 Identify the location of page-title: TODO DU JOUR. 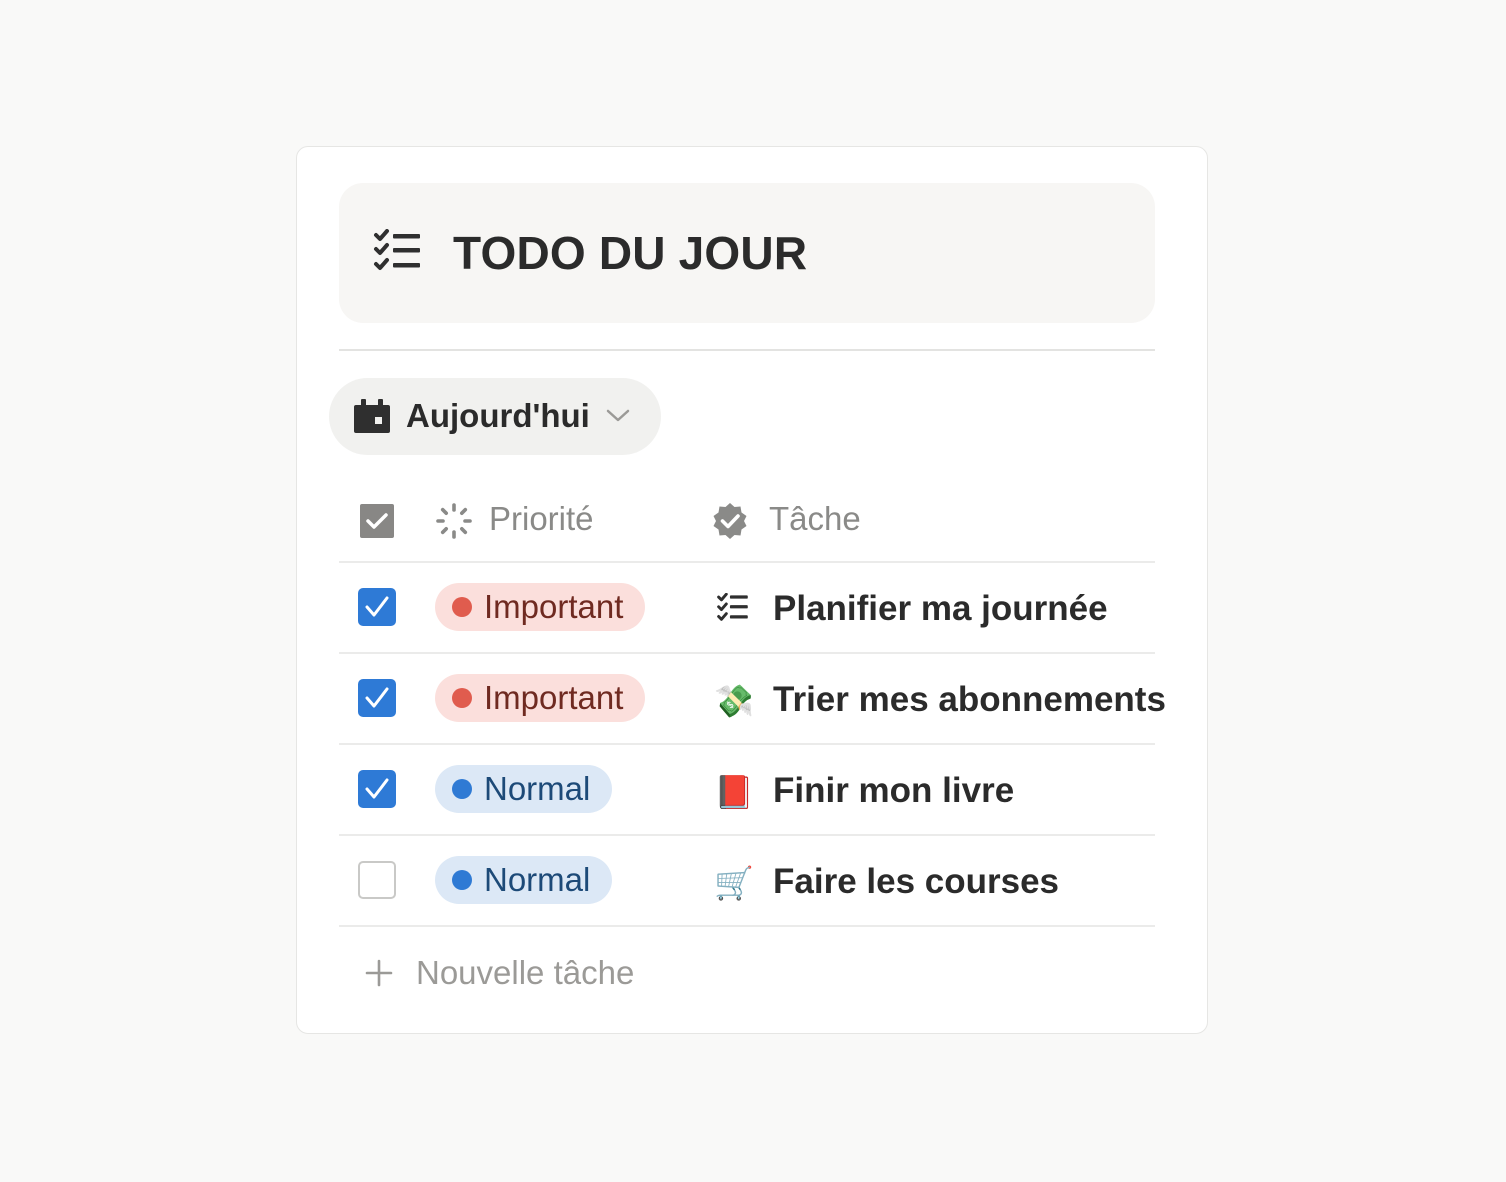
(630, 253).